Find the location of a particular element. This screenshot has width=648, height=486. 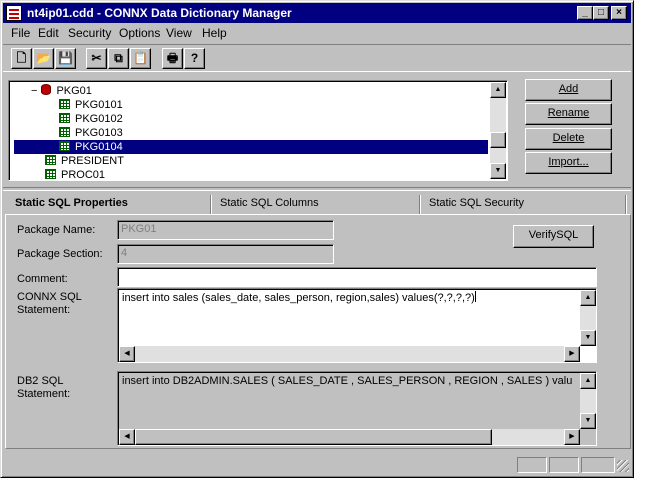

collapse-icon: − is located at coordinates (34, 91).